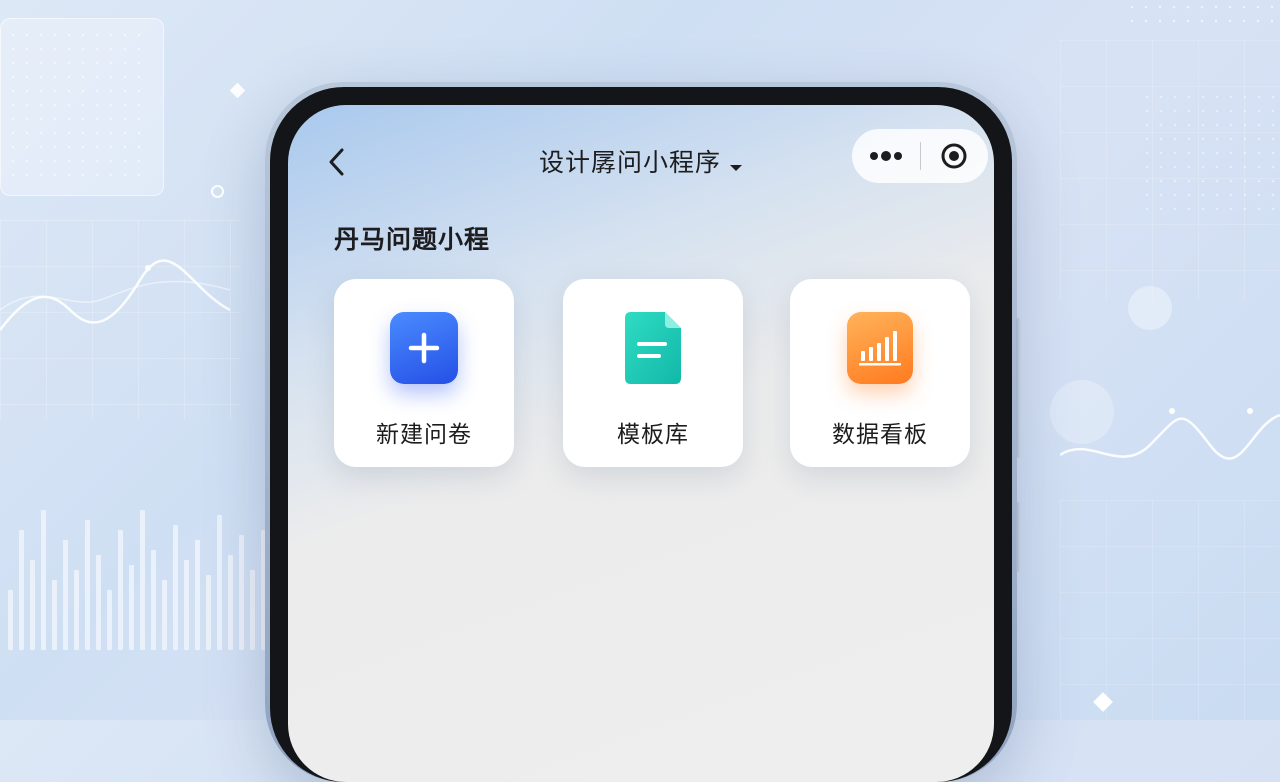  I want to click on document-icon, so click(653, 348).